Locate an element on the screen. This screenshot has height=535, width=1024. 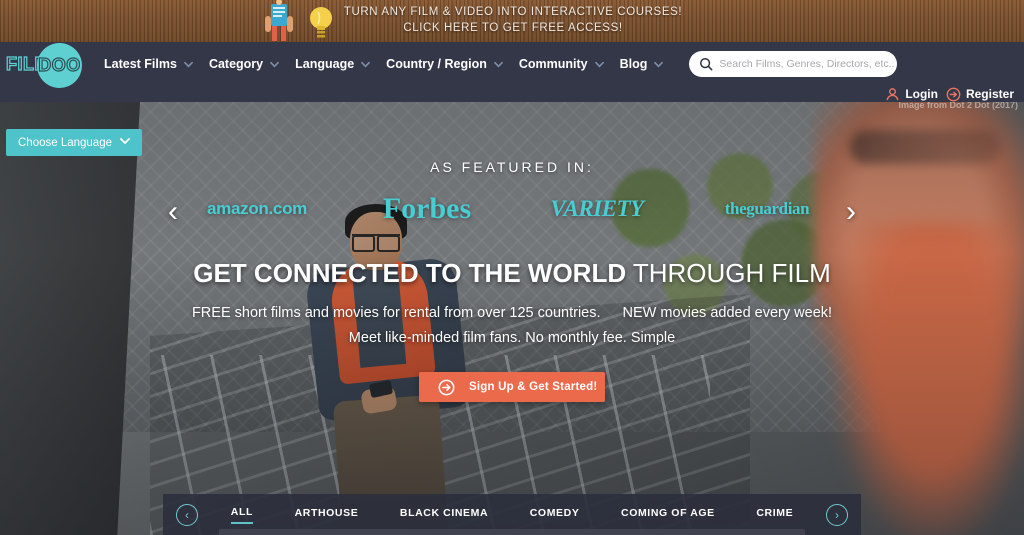
signup-cta-button: Sign Up & Get Started! is located at coordinates (512, 387).